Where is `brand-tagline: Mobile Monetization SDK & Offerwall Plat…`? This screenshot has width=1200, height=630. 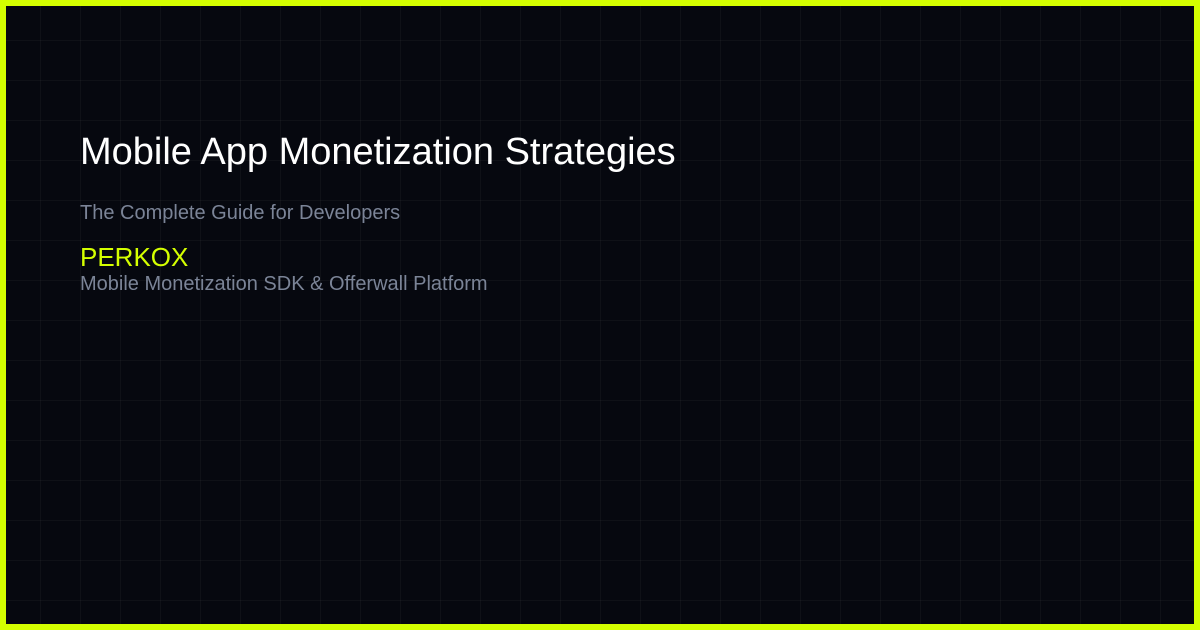
brand-tagline: Mobile Monetization SDK & Offerwall Plat… is located at coordinates (284, 284).